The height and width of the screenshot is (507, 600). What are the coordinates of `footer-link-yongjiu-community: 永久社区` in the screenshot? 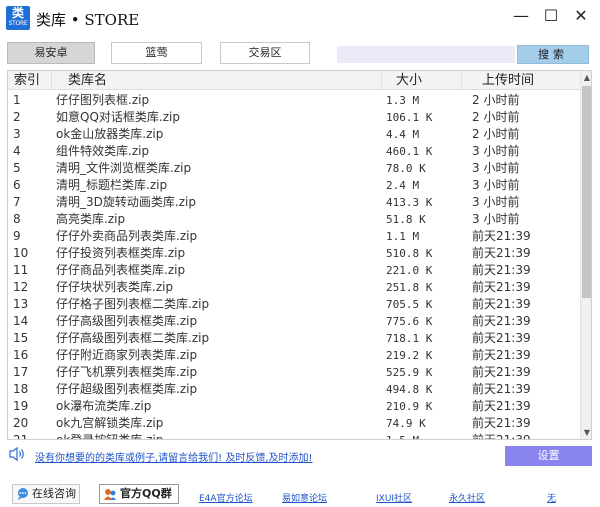 It's located at (467, 497).